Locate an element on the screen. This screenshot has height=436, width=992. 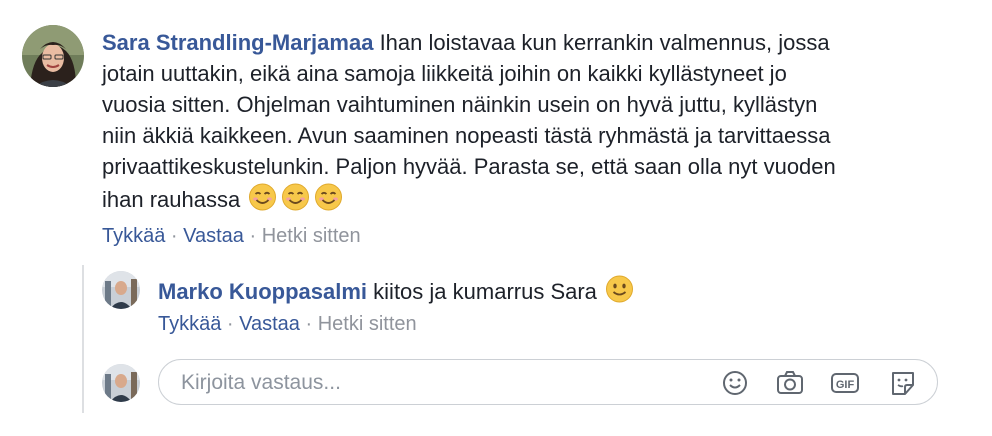
comment-actions: Tykkää · Vastaa · Hetki sitten is located at coordinates (231, 236).